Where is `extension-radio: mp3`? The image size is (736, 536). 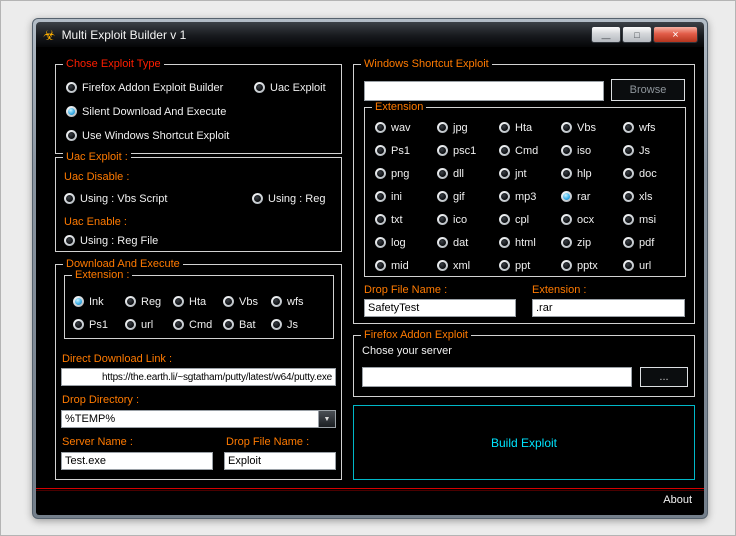 extension-radio: mp3 is located at coordinates (530, 196).